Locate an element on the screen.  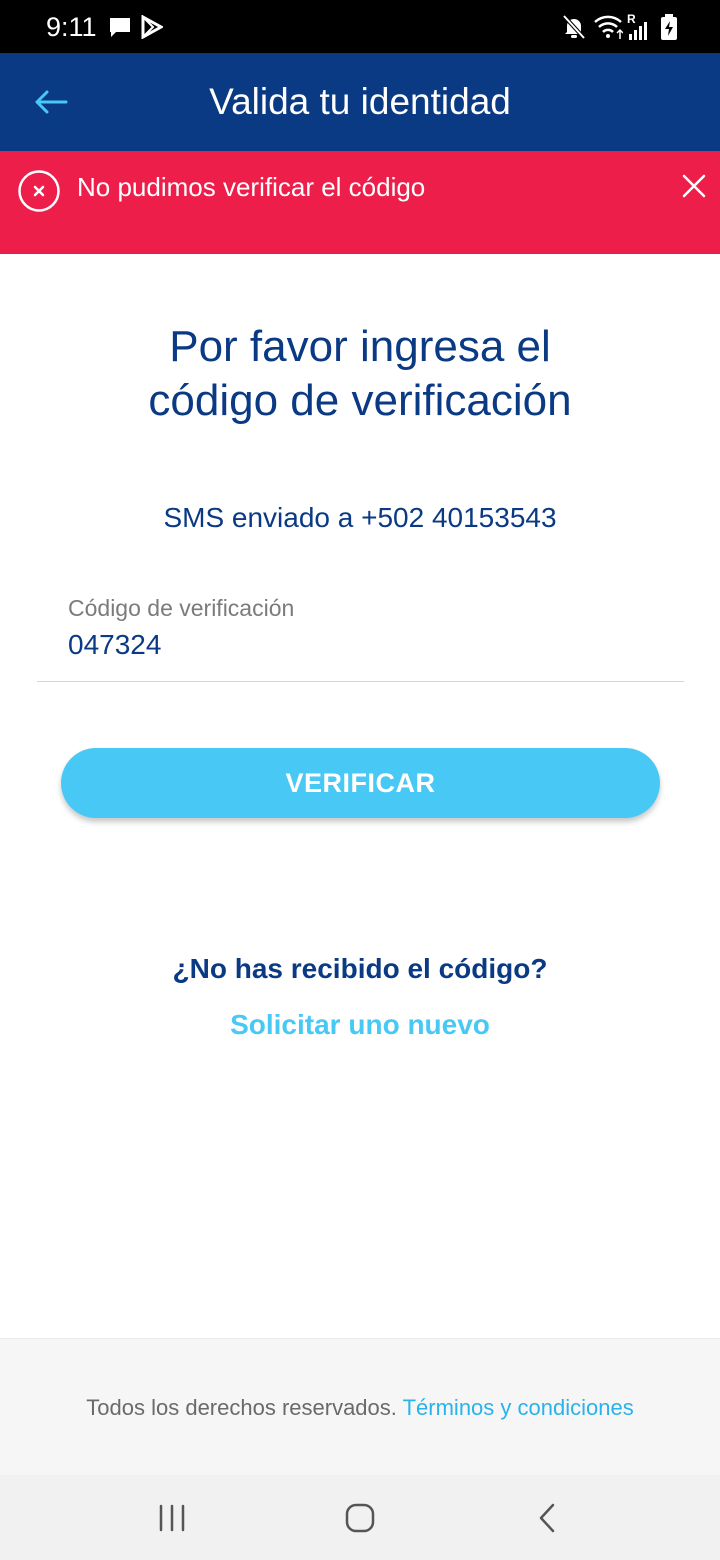
status-bar: 9:11 R is located at coordinates (360, 26).